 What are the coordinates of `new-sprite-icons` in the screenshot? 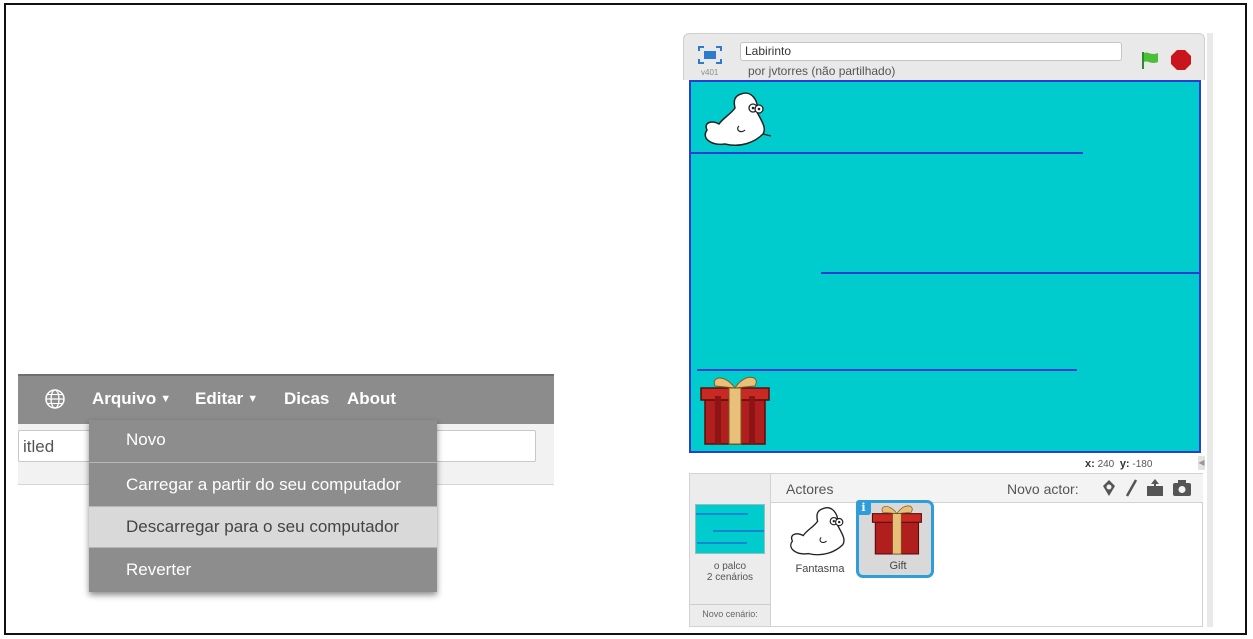 It's located at (1147, 488).